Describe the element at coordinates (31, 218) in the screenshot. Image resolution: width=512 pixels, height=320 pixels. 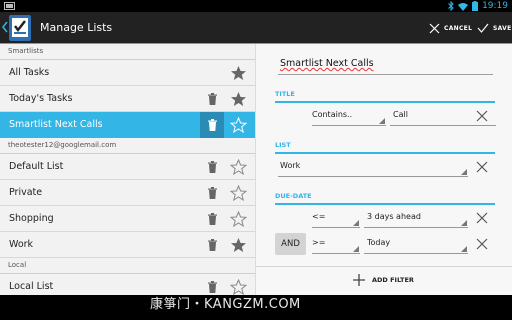
I see `list-item-label: Shopping` at that location.